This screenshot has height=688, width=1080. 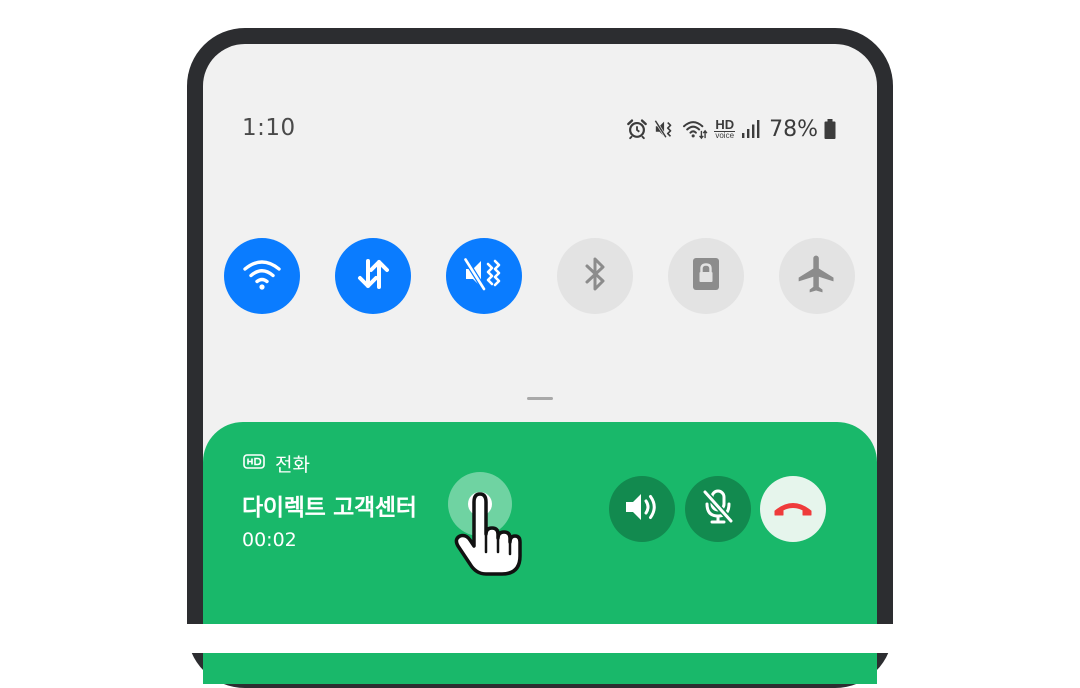 I want to click on bluetooth-icon, so click(x=595, y=276).